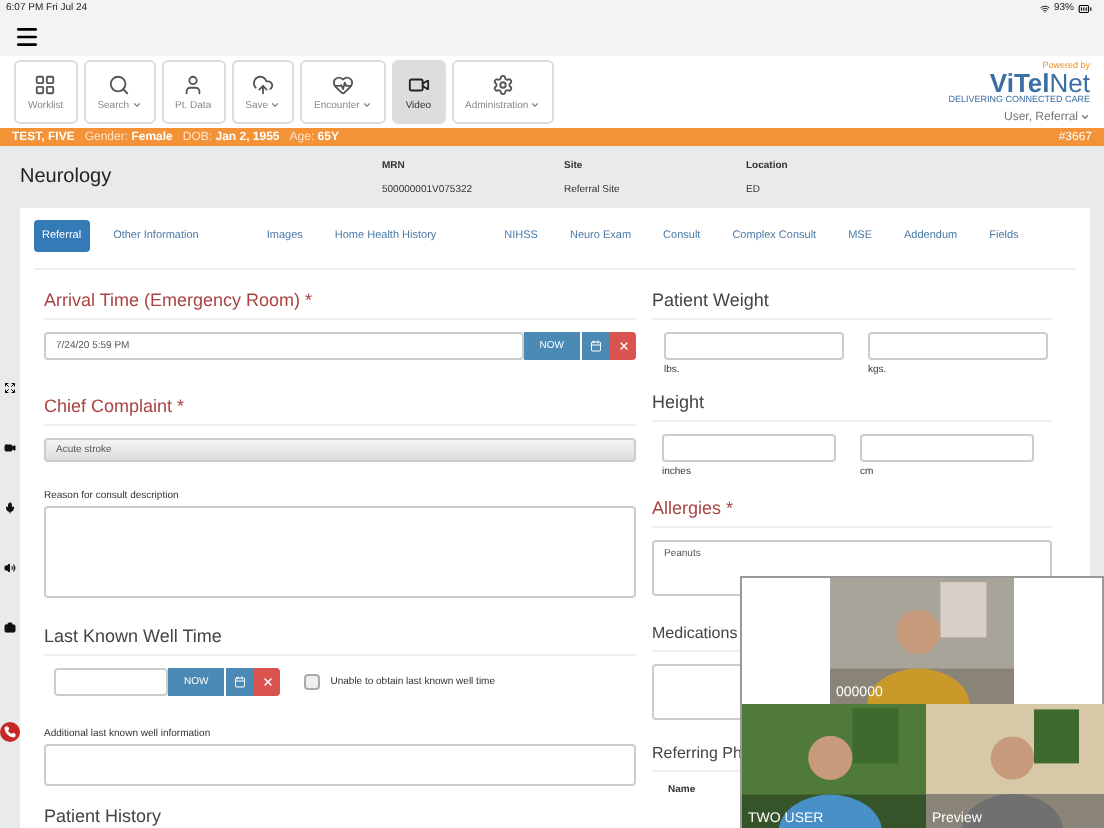 Image resolution: width=1104 pixels, height=828 pixels. I want to click on expand-icon, so click(10, 388).